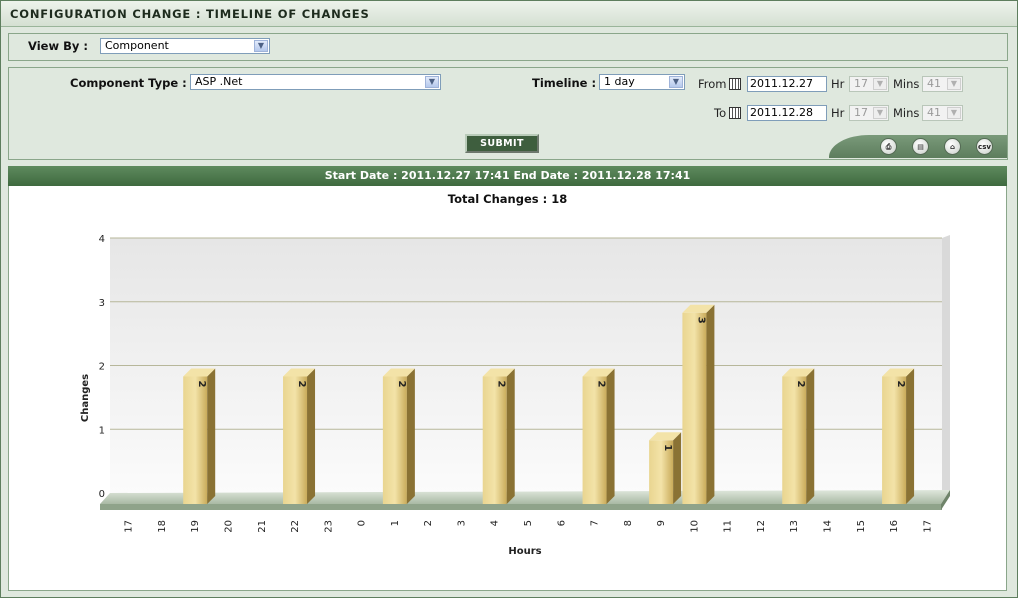 This screenshot has width=1018, height=598. Describe the element at coordinates (508, 47) in the screenshot. I see `view-by-panel: View By : Component ▼` at that location.